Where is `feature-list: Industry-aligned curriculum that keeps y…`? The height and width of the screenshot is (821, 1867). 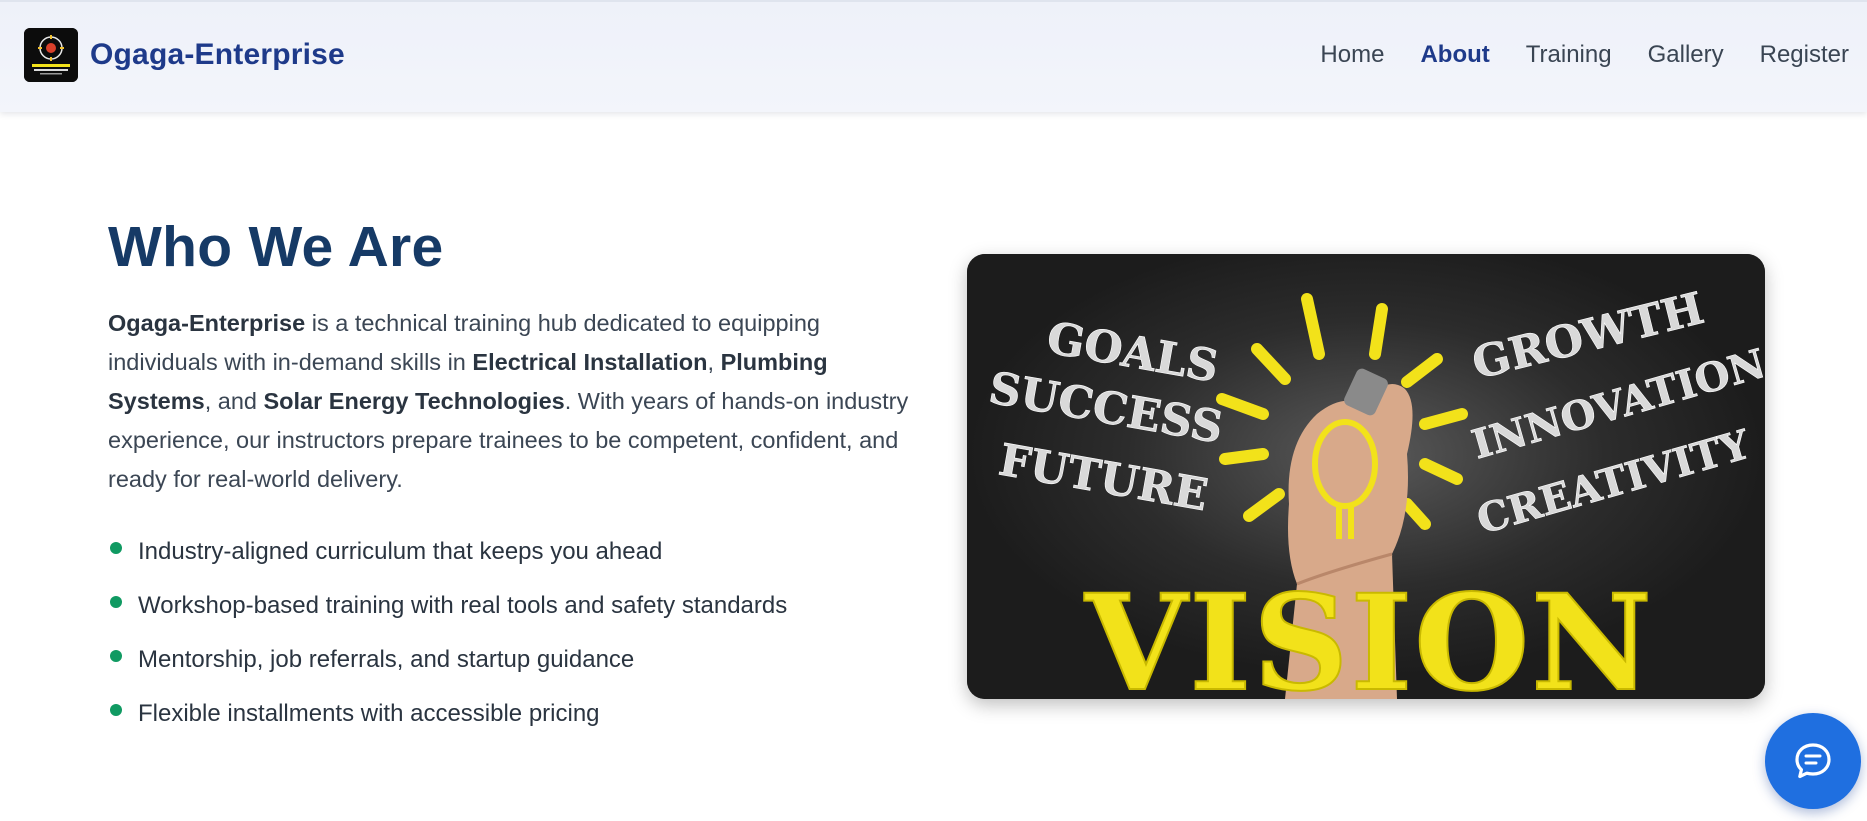
feature-list: Industry-aligned curriculum that keeps y… is located at coordinates (447, 642).